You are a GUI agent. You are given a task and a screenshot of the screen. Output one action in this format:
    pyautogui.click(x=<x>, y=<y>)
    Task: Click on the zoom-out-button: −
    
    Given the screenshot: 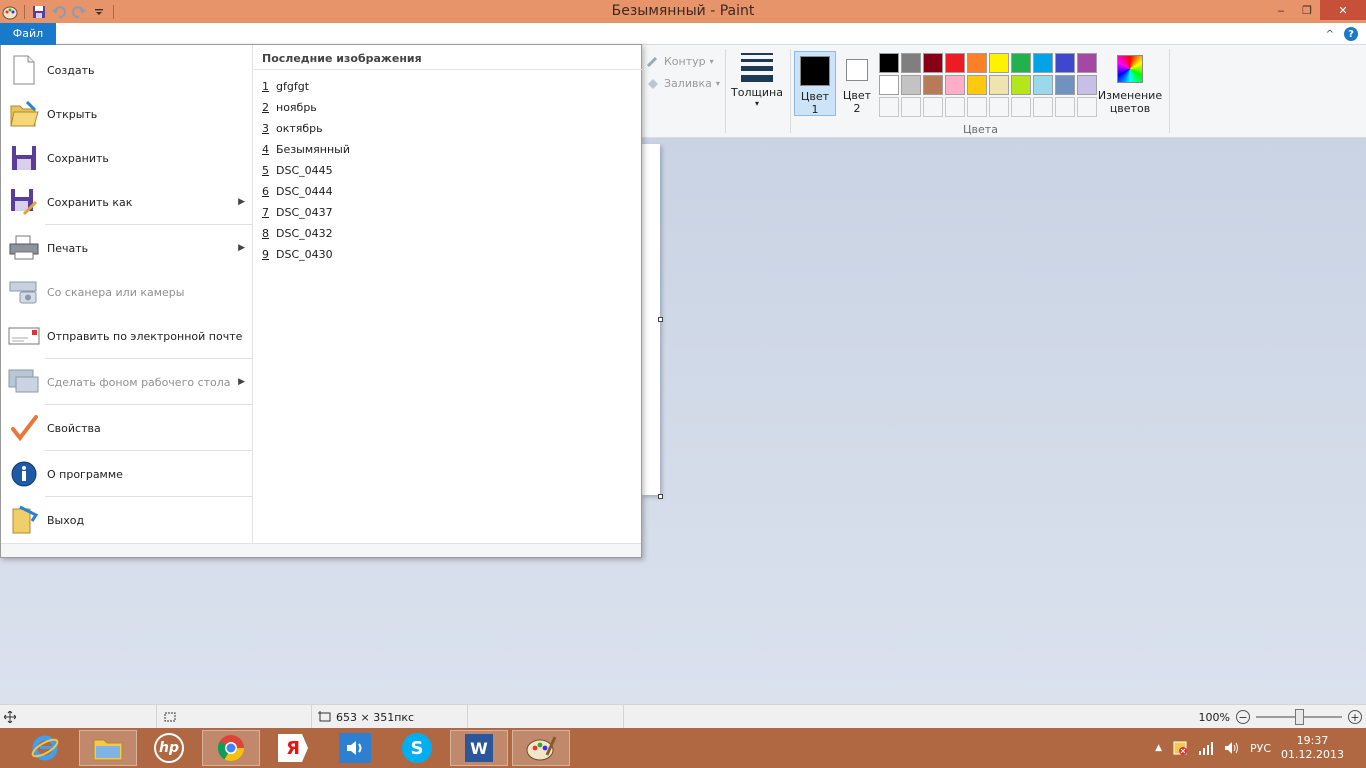 What is the action you would take?
    pyautogui.click(x=1243, y=717)
    